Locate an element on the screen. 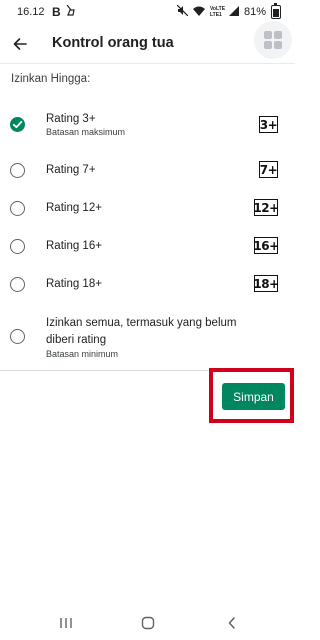 The image size is (320, 640). page-title: Kontrol orang tua is located at coordinates (113, 43).